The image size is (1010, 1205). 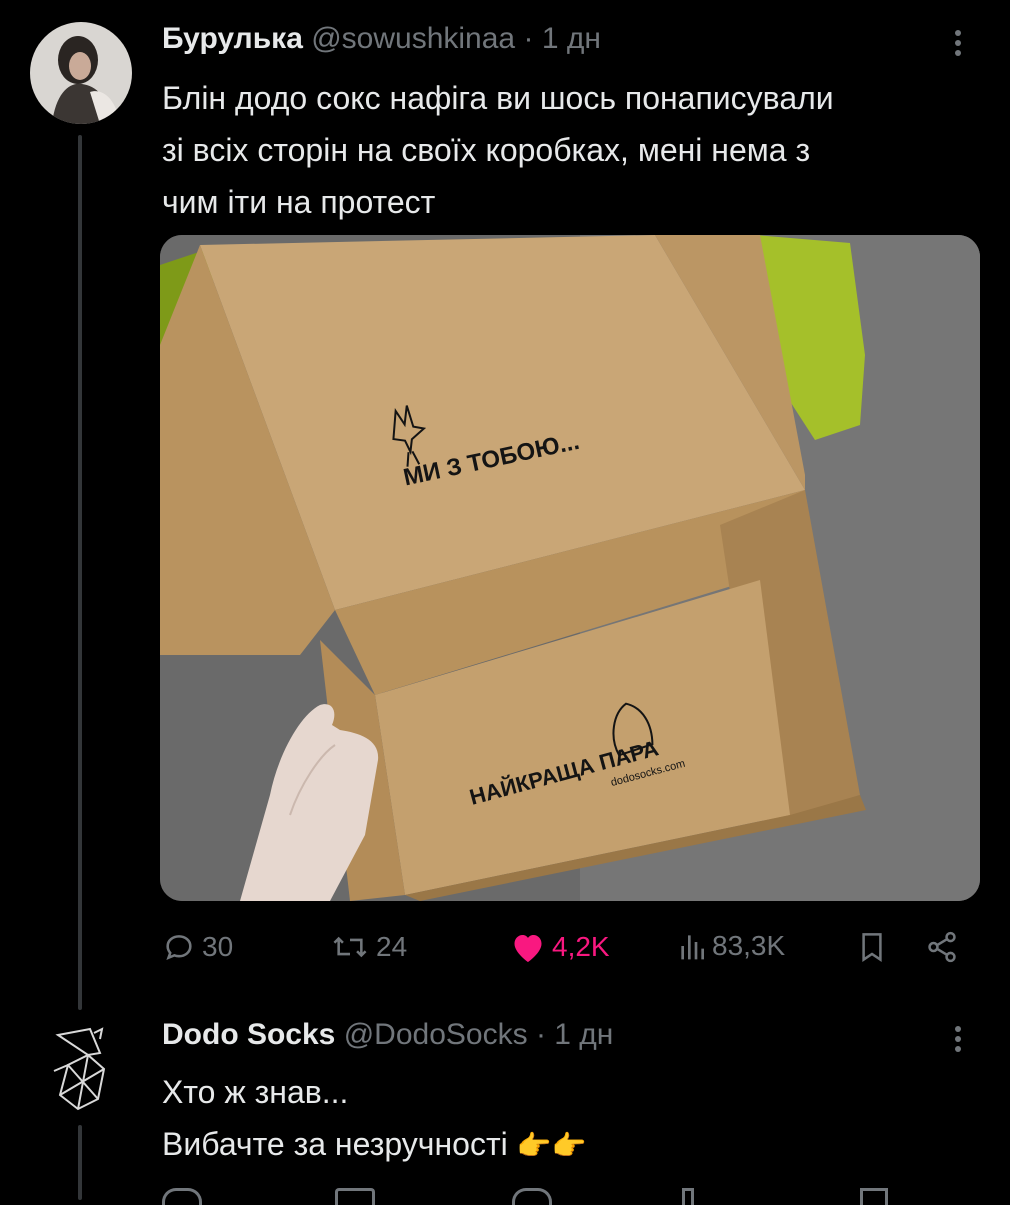 I want to click on avatar, so click(x=81, y=73).